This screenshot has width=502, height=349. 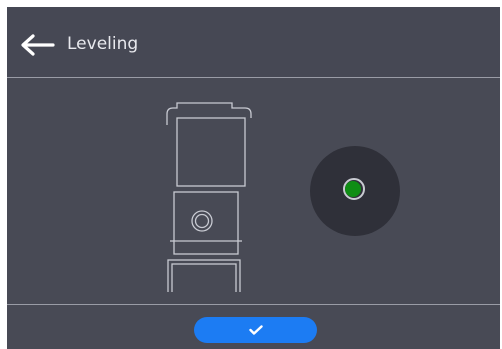 I want to click on checkmark-icon, so click(x=255, y=330).